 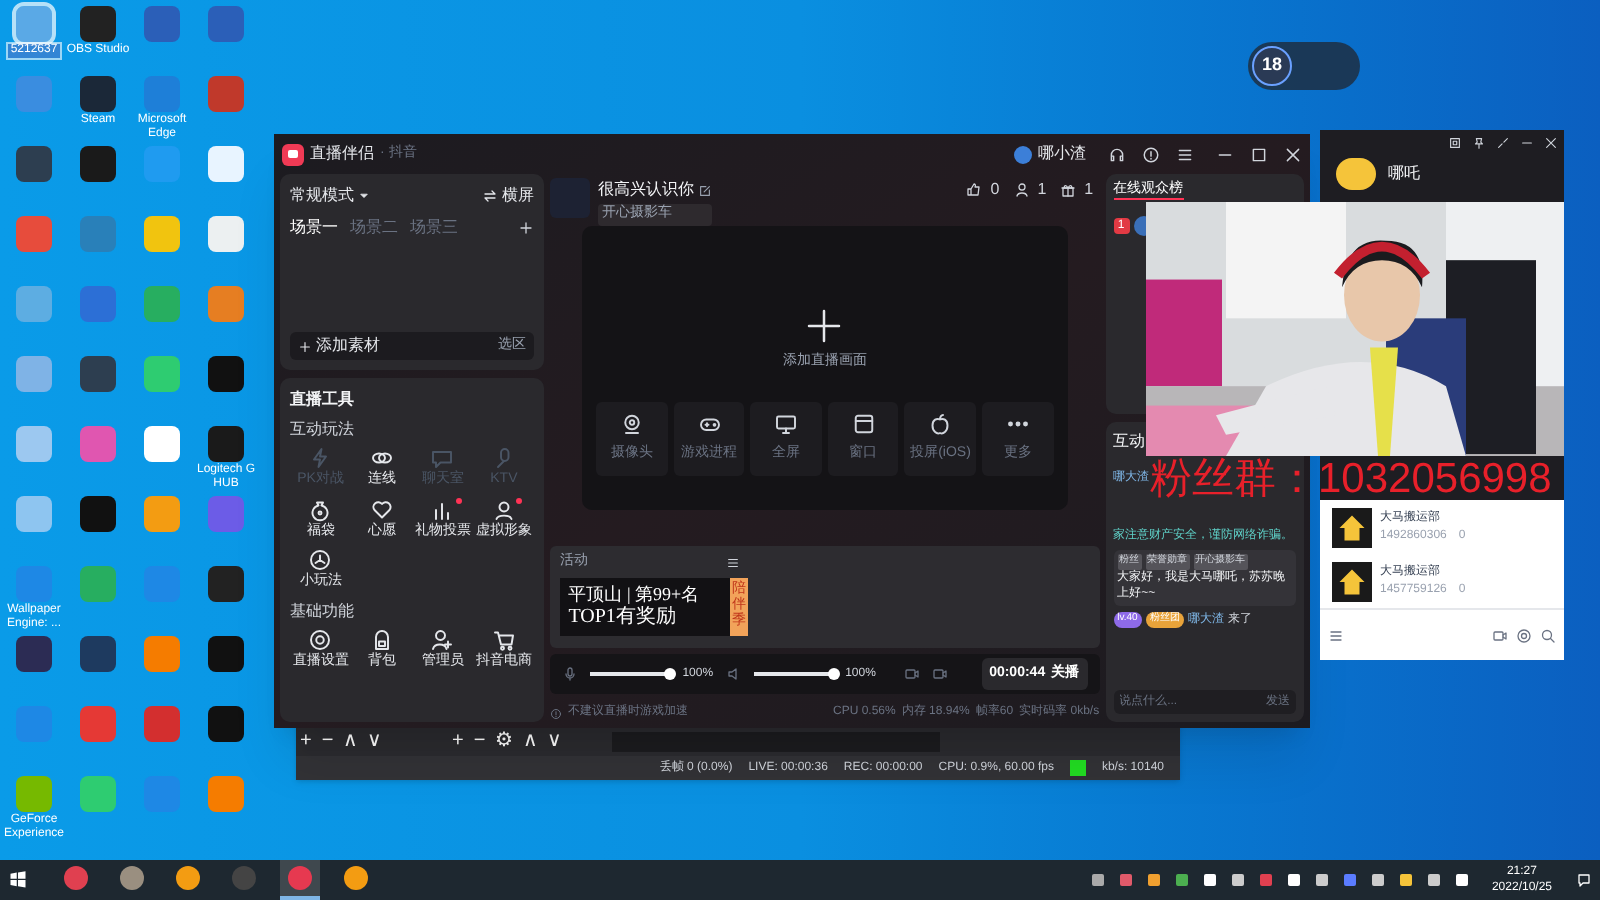 I want to click on caret-icon, so click(x=364, y=196).